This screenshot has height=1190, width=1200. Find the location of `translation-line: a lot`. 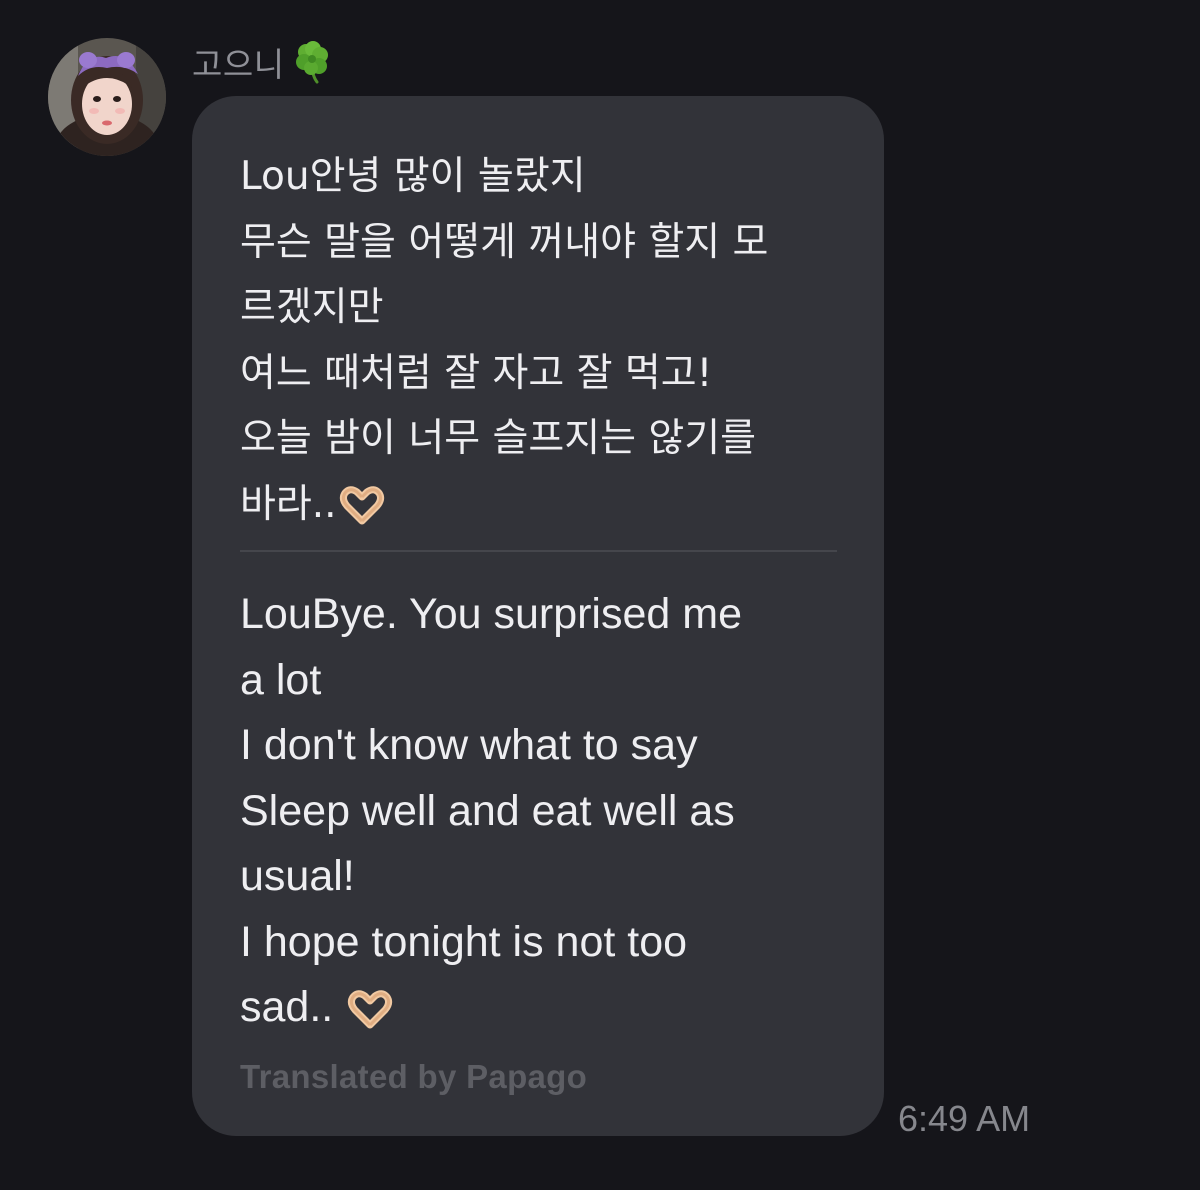

translation-line: a lot is located at coordinates (281, 679).